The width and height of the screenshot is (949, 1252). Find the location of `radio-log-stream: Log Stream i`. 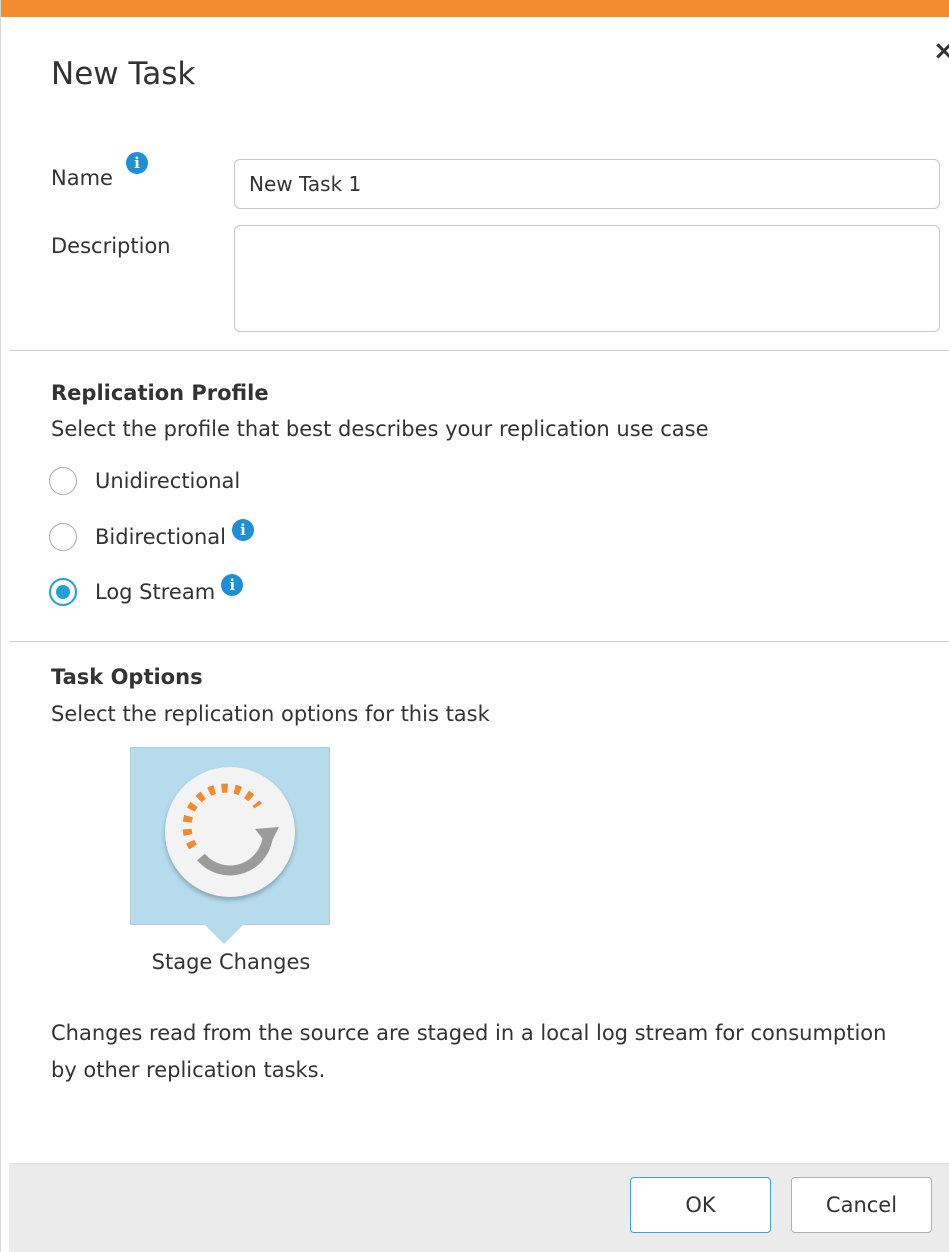

radio-log-stream: Log Stream i is located at coordinates (146, 590).